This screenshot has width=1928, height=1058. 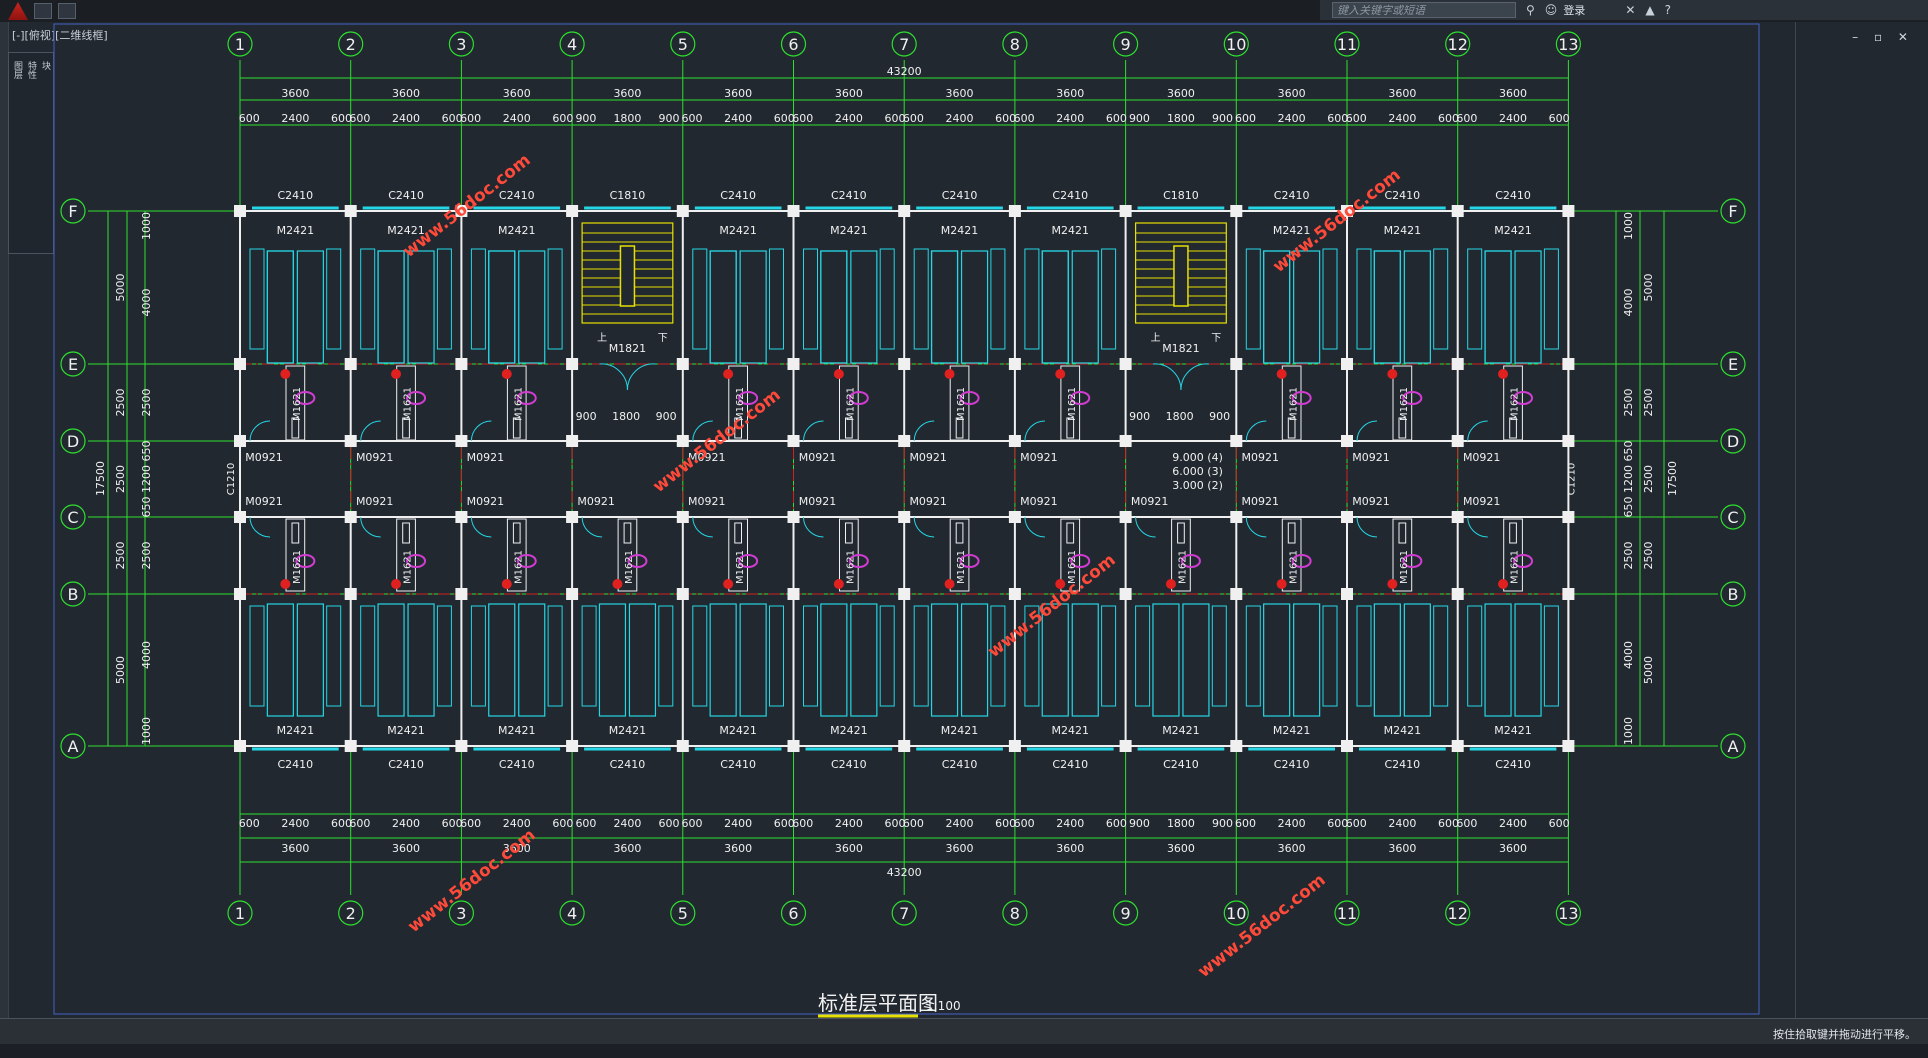 I want to click on stair-dim: 1800, so click(x=1180, y=416).